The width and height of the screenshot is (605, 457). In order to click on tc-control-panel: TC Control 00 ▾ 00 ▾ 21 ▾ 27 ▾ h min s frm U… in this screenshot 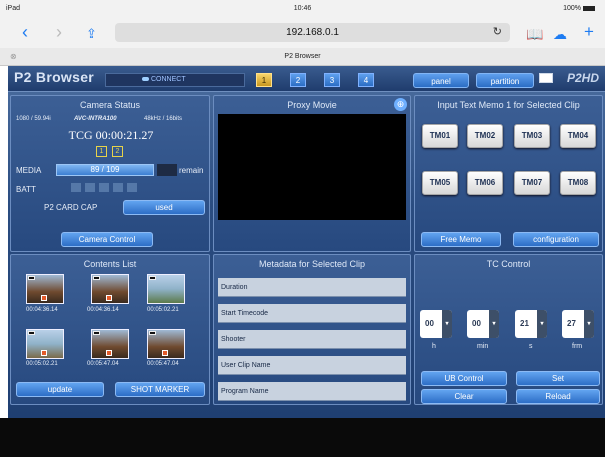, I will do `click(508, 329)`.